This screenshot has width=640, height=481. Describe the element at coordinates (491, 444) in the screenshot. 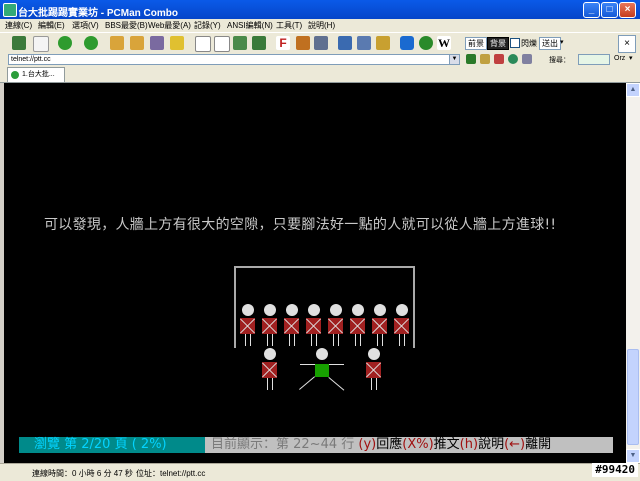

I see `help-hint: 說明` at that location.